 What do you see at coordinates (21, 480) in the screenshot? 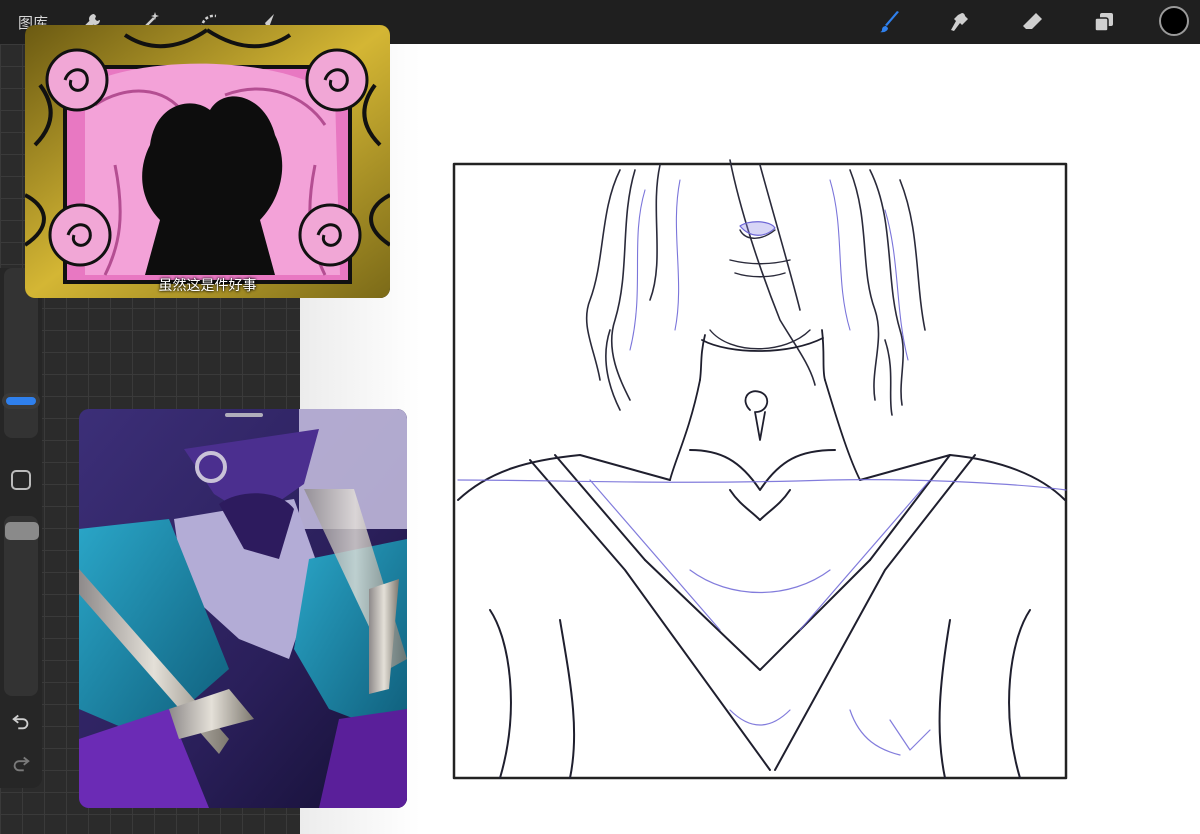
I see `modify-button` at bounding box center [21, 480].